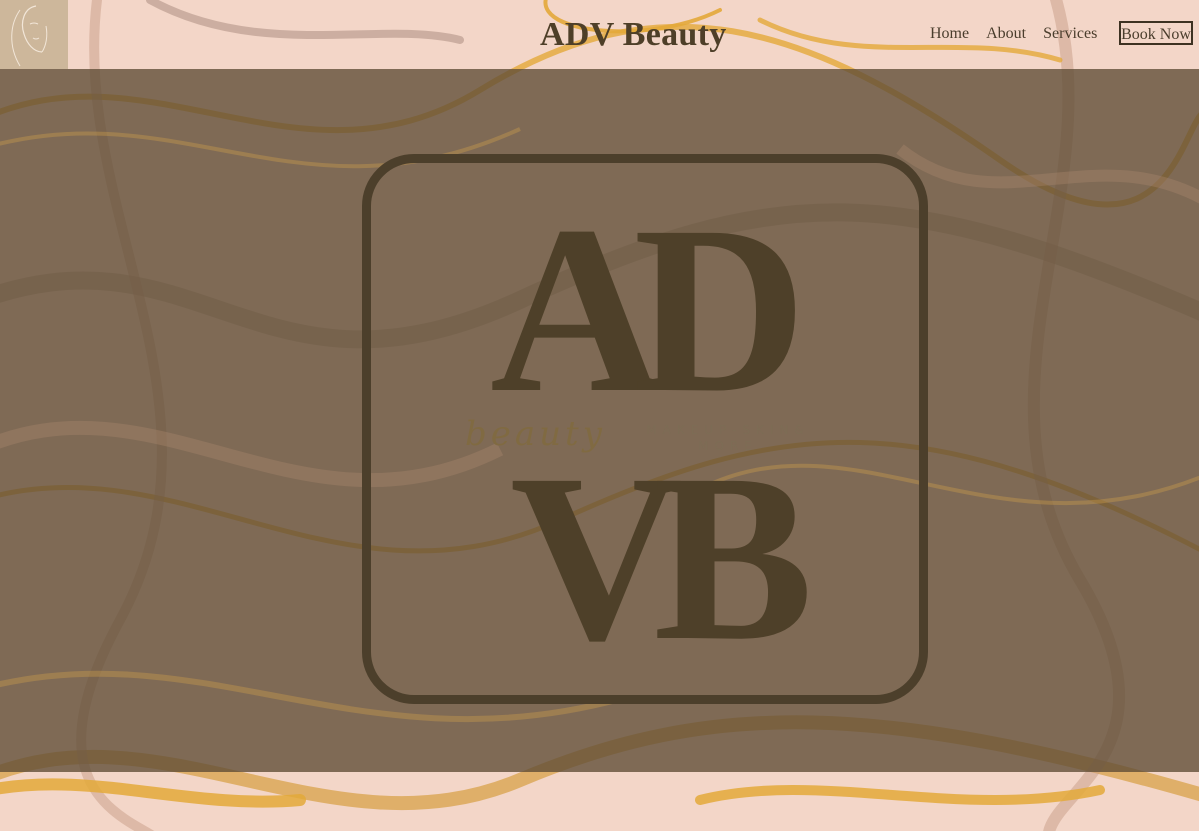 Image resolution: width=1199 pixels, height=831 pixels. I want to click on nav-link-home: Home, so click(949, 34).